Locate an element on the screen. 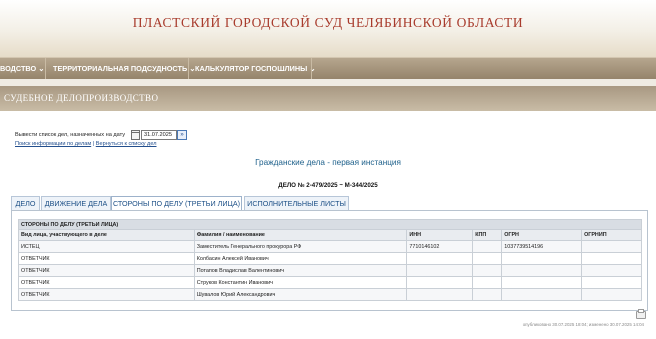  section-title: СУДЕБНОЕ ДЕЛОПРОИЗВОДСТВО is located at coordinates (81, 98).